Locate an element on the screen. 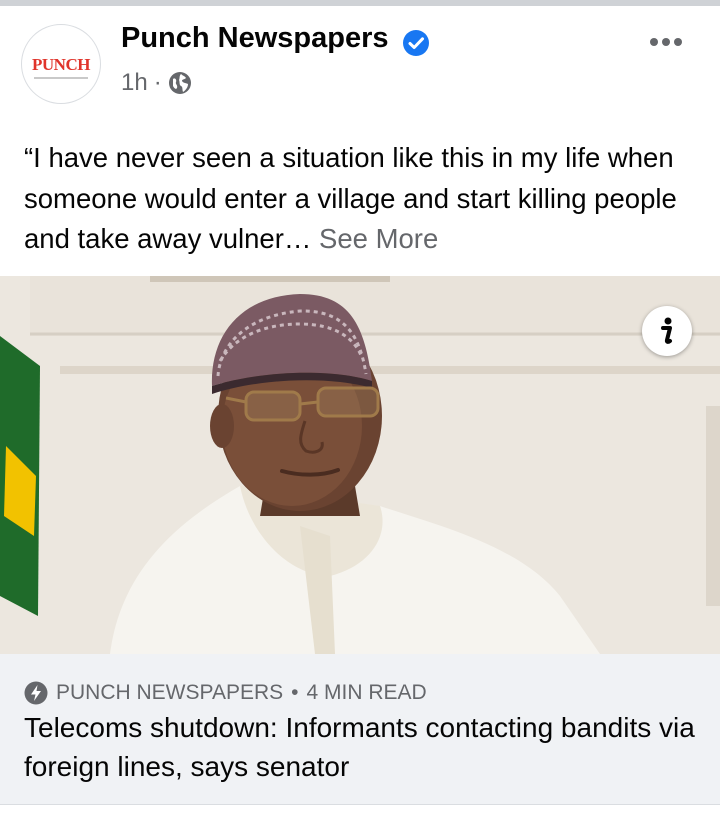 Image resolution: width=720 pixels, height=825 pixels. globe-icon is located at coordinates (179, 83).